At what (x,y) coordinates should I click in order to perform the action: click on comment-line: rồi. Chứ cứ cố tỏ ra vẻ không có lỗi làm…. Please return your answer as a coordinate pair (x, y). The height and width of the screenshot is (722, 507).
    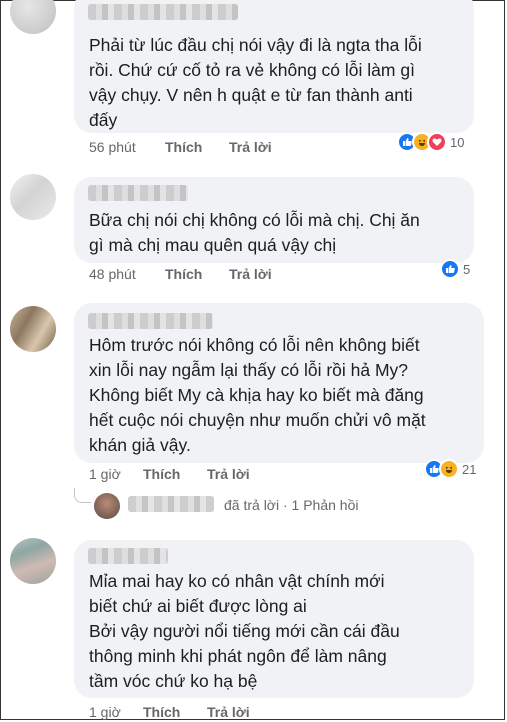
    Looking at the image, I should click on (252, 70).